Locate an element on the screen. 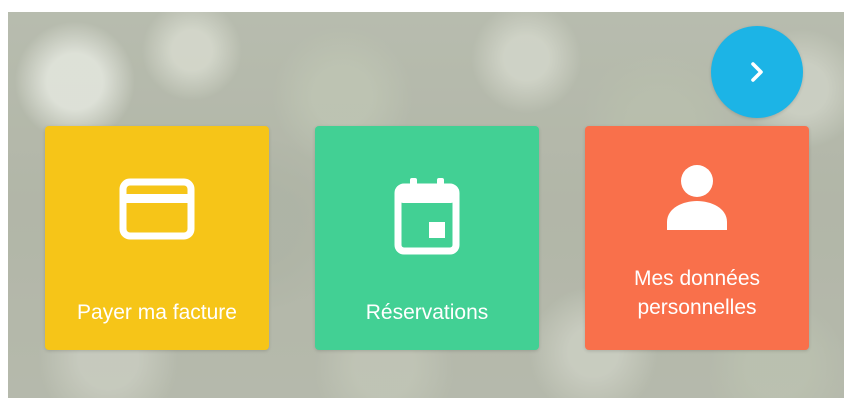  tile-reservations: Réservations is located at coordinates (427, 238).